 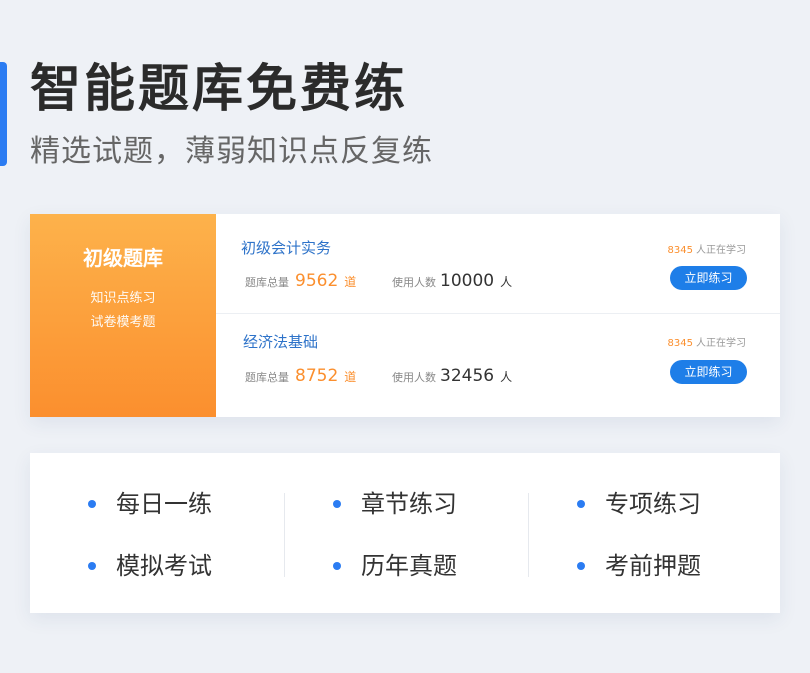 What do you see at coordinates (3, 114) in the screenshot?
I see `header-accent-bar` at bounding box center [3, 114].